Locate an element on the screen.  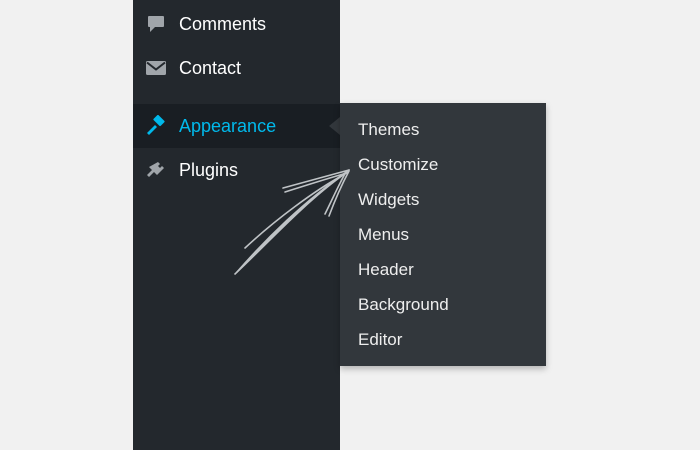
hand-drawn-arrow-annotation is located at coordinates (292, 222).